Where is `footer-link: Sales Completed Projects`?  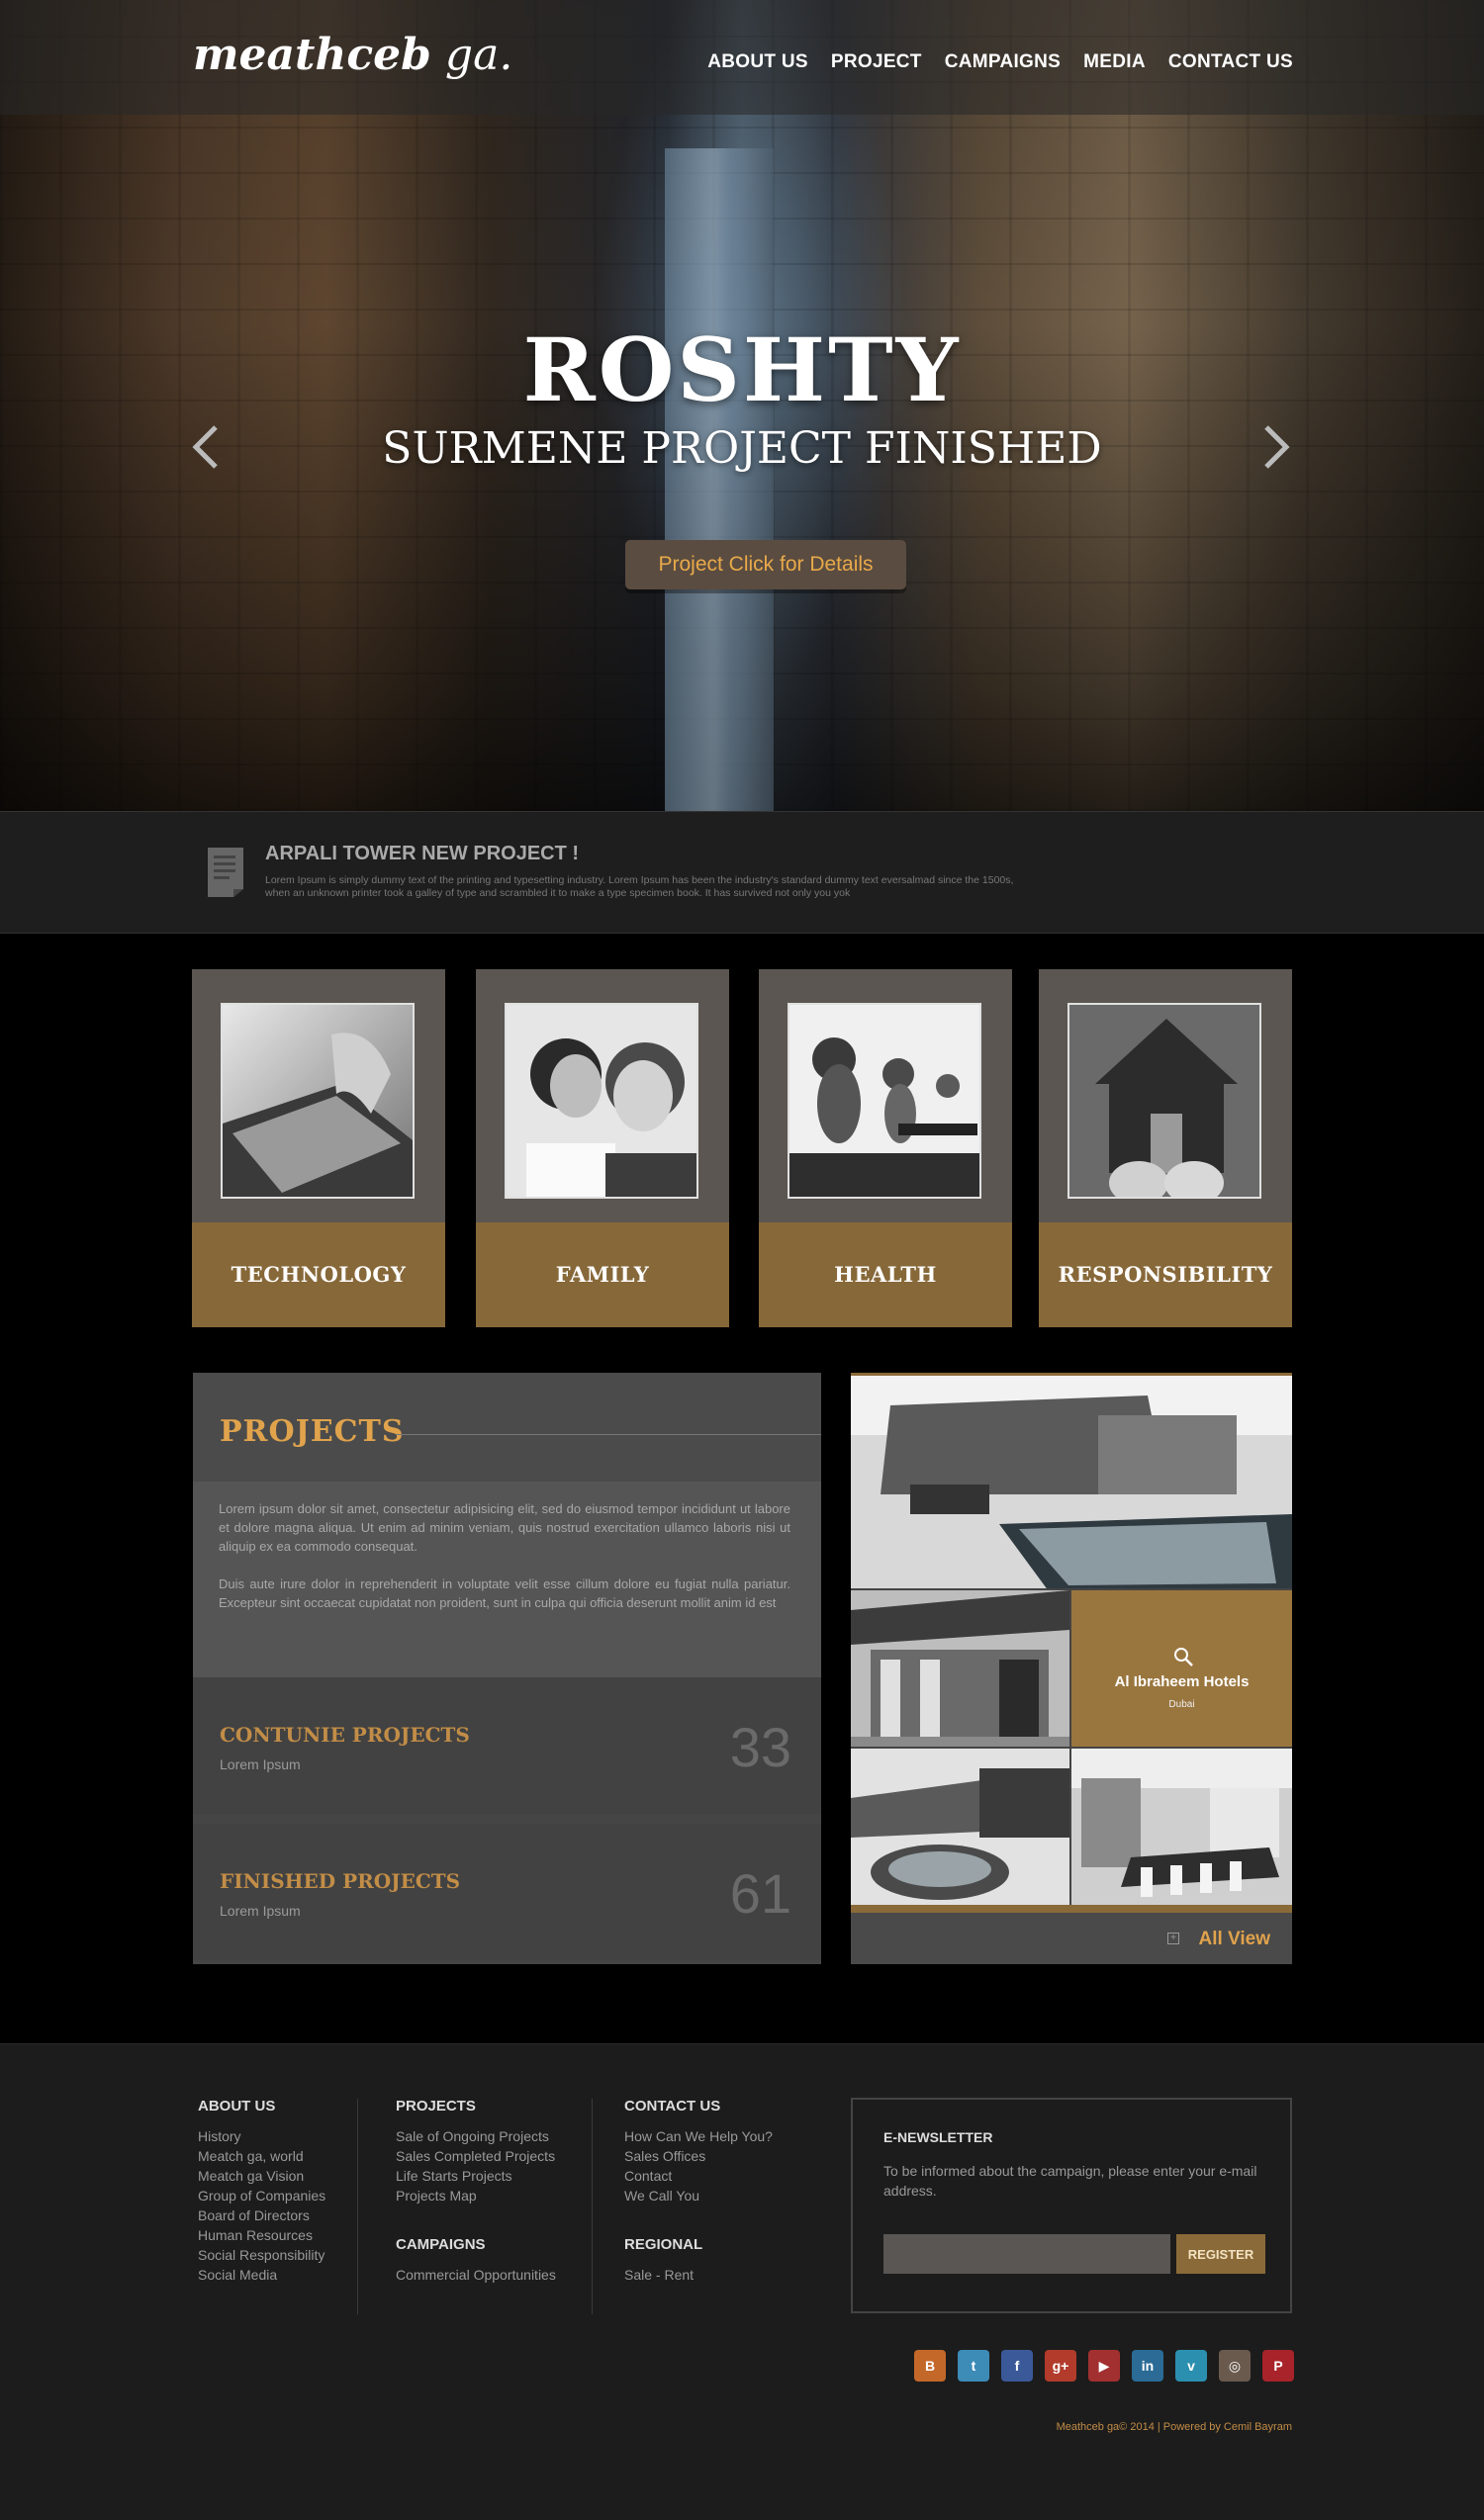 footer-link: Sales Completed Projects is located at coordinates (475, 2156).